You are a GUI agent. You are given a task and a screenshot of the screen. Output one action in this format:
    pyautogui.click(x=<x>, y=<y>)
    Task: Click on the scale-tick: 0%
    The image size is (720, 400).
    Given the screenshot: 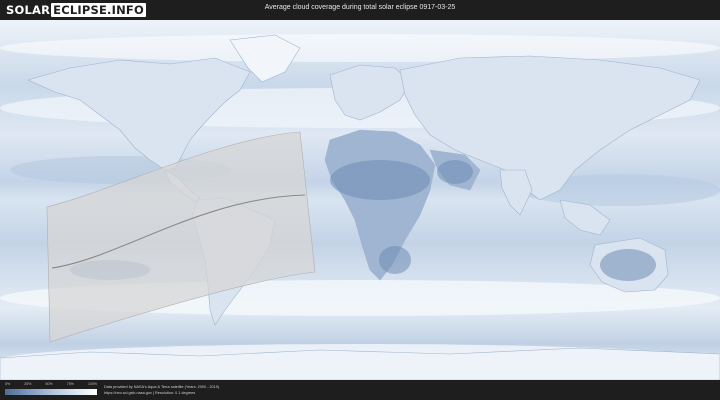 What is the action you would take?
    pyautogui.click(x=8, y=384)
    